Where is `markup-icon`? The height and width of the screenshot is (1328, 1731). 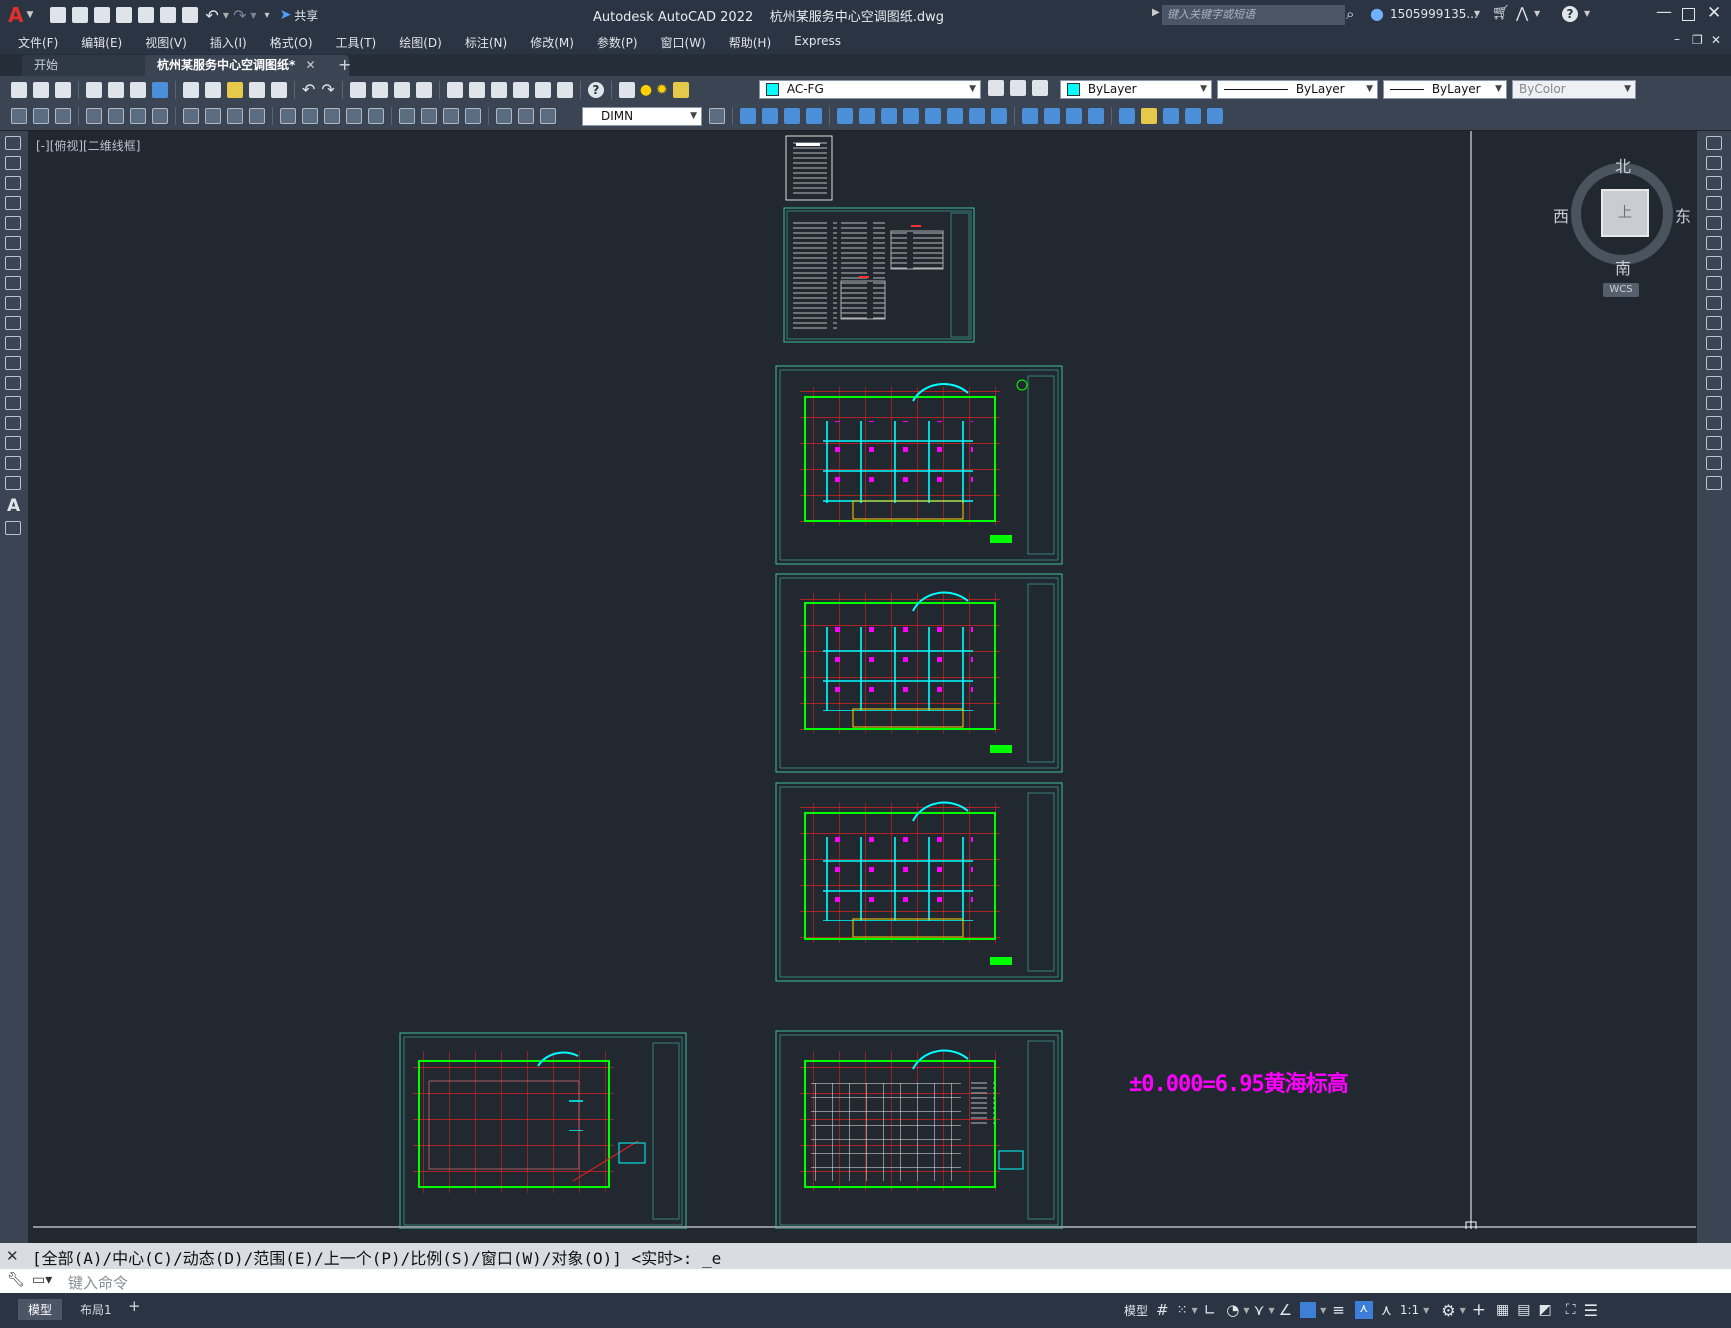 markup-icon is located at coordinates (542, 89).